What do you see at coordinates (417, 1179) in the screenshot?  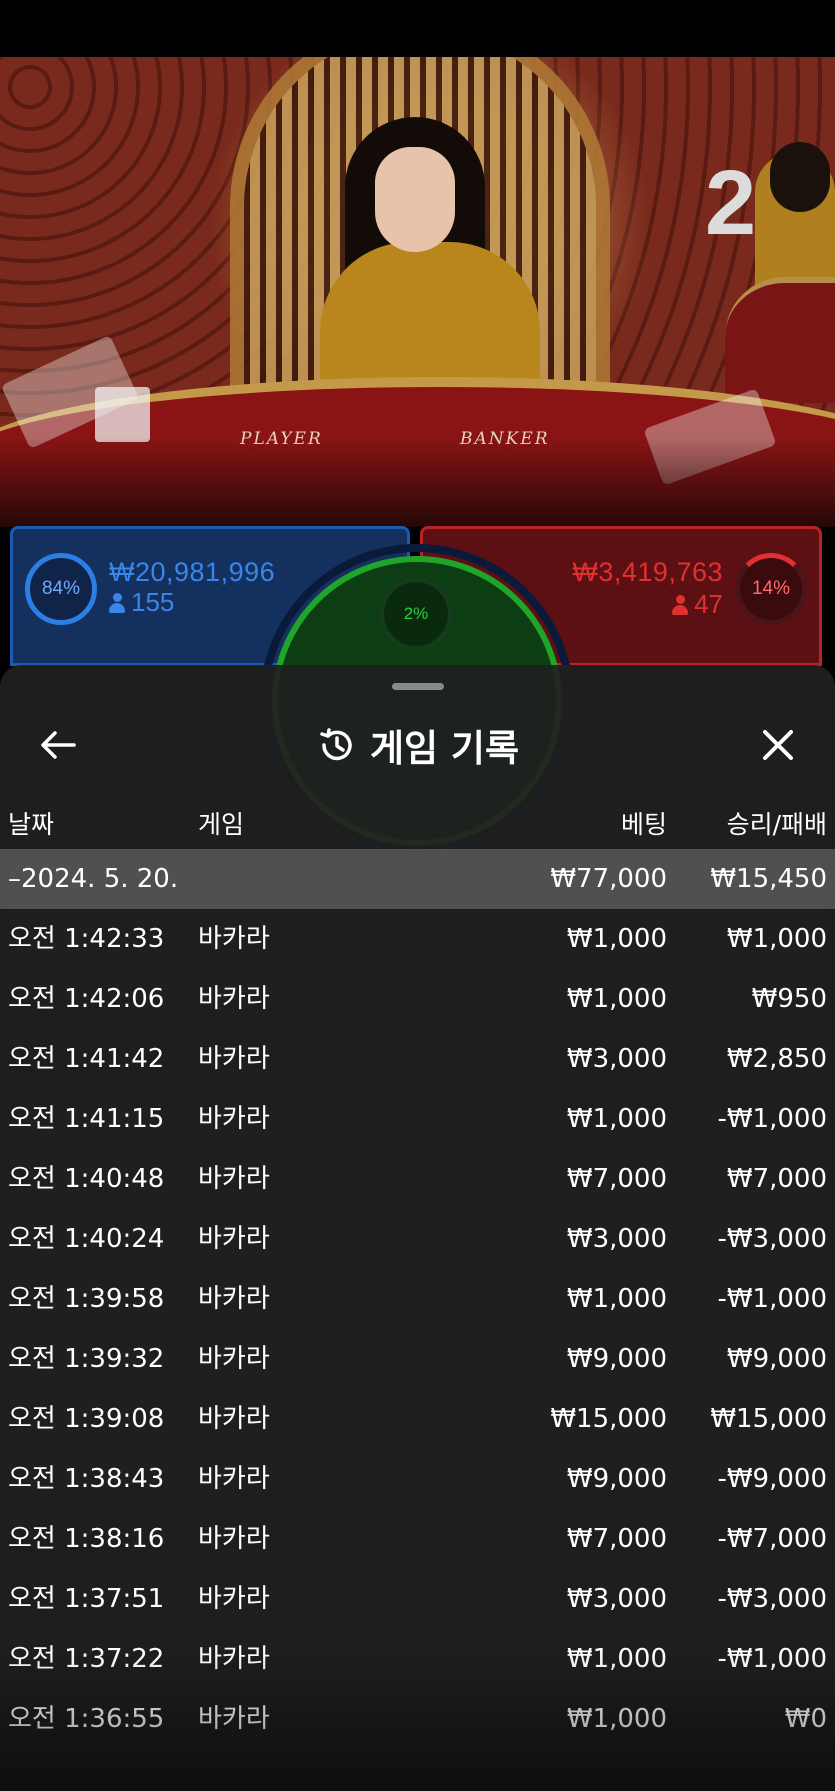 I see `history-row: 오전 1:40:48 바카라 ₩7,000 ₩7,000` at bounding box center [417, 1179].